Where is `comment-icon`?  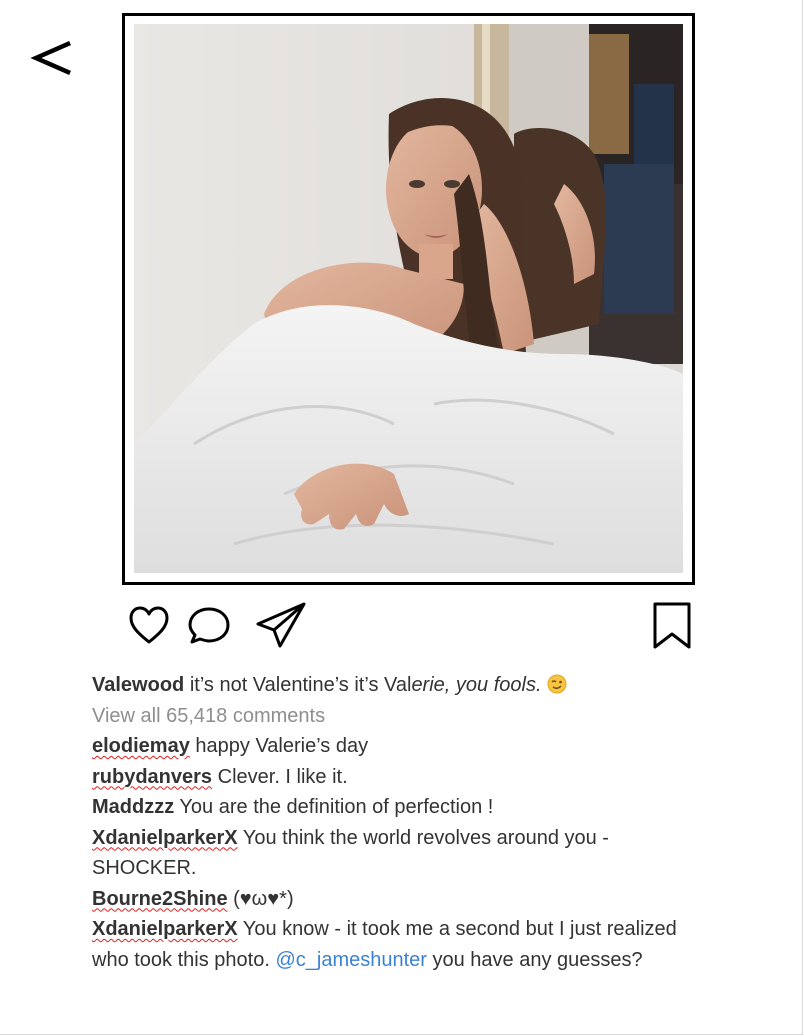 comment-icon is located at coordinates (209, 626).